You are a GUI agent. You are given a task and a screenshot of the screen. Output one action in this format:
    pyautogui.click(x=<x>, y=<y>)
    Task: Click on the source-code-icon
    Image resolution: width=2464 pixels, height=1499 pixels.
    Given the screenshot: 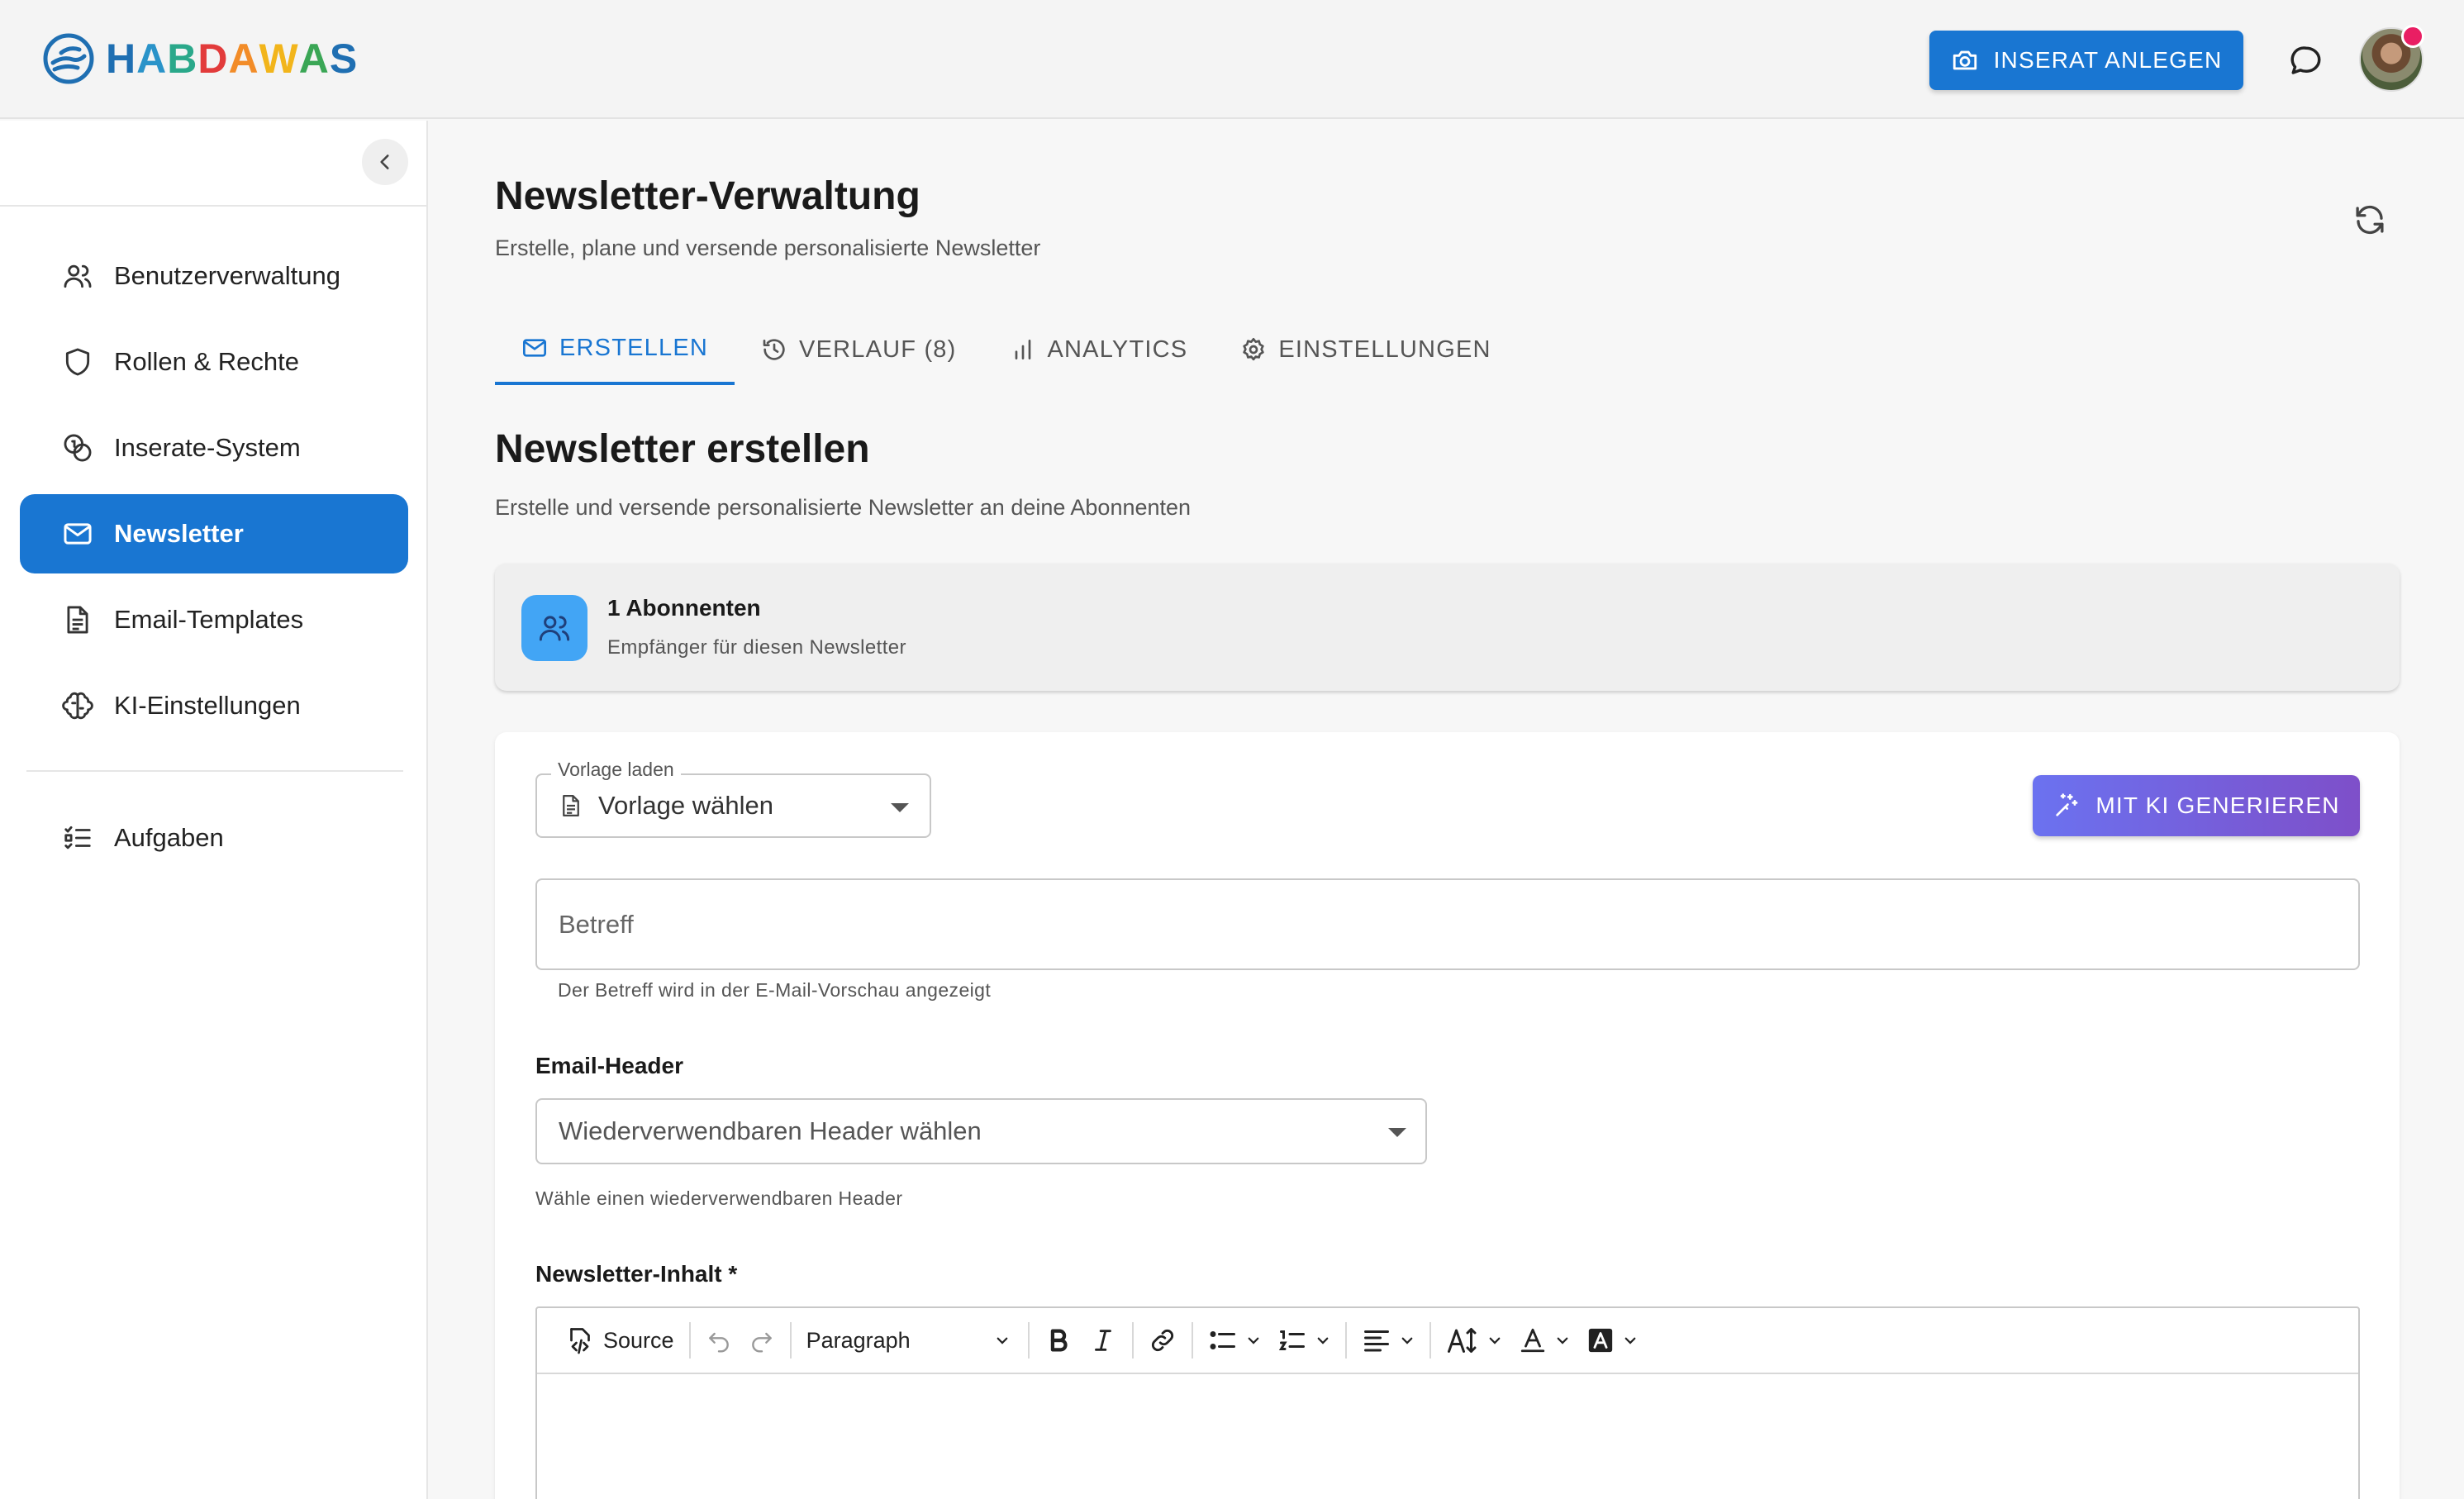 What is the action you would take?
    pyautogui.click(x=580, y=1341)
    